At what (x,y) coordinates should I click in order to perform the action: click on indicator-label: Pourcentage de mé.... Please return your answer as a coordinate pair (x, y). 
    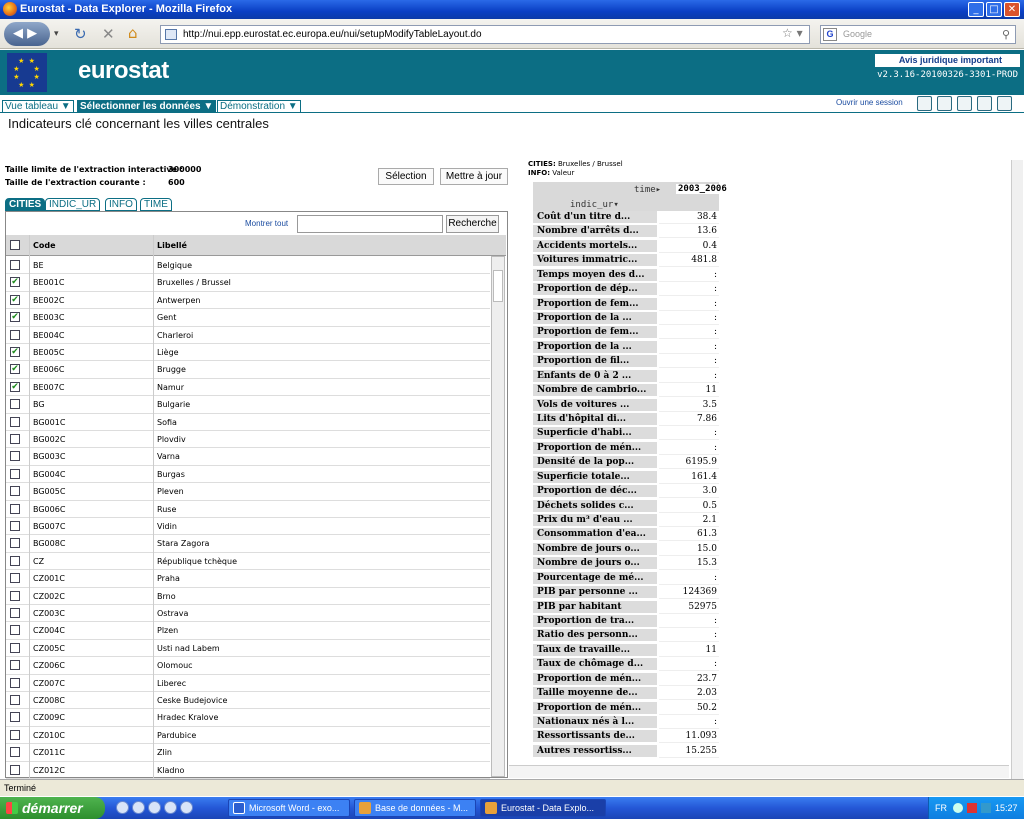
    Looking at the image, I should click on (595, 578).